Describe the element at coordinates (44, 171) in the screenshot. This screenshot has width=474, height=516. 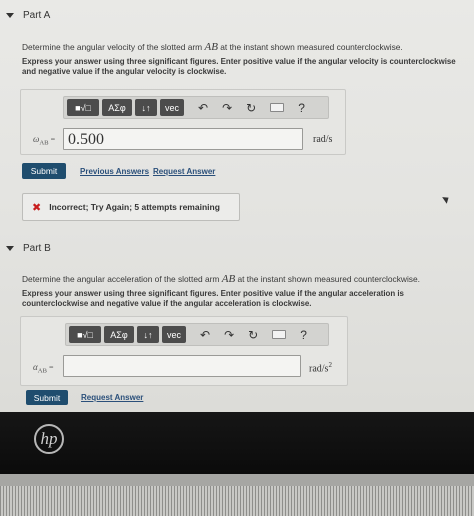
I see `part-a-submit-button: Submit` at that location.